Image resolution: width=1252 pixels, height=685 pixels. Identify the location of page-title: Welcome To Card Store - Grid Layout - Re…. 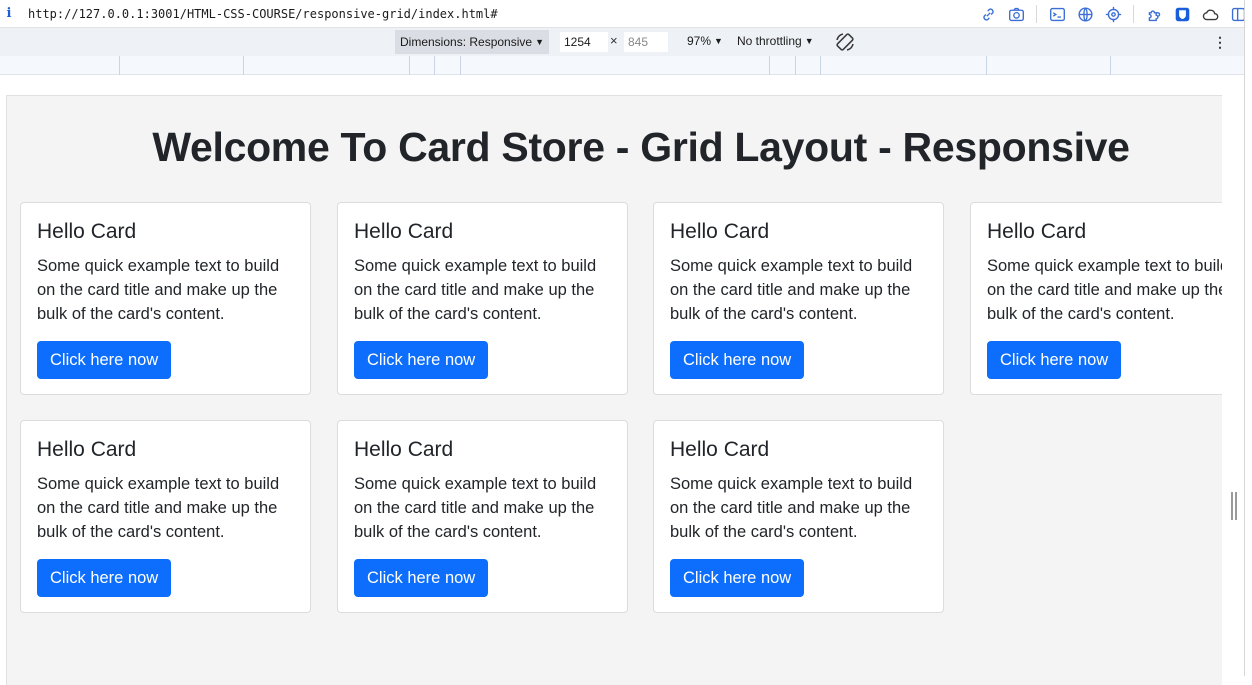
(641, 147).